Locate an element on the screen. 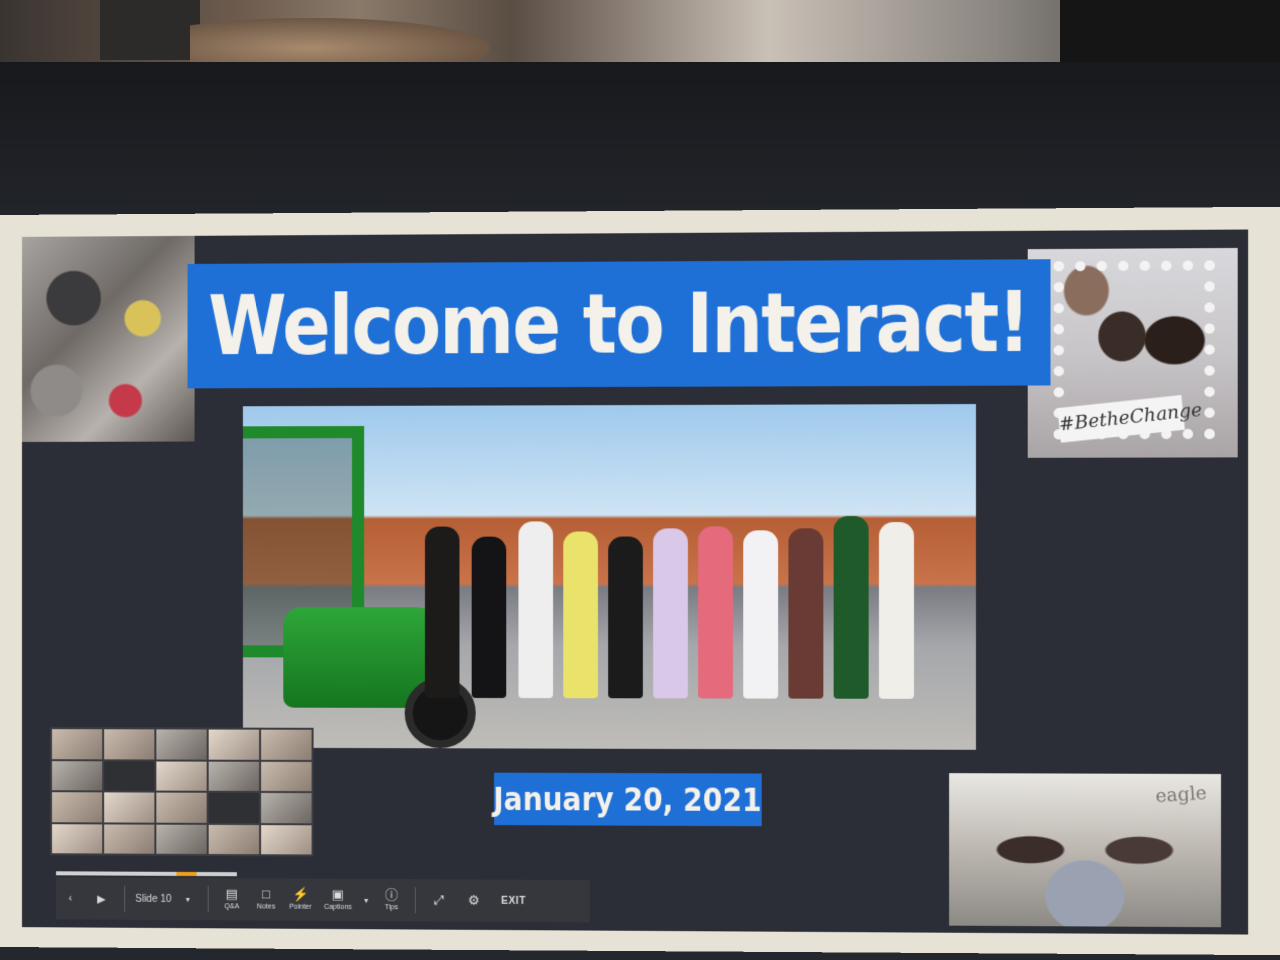  captions-button: ▣ Captions is located at coordinates (338, 900).